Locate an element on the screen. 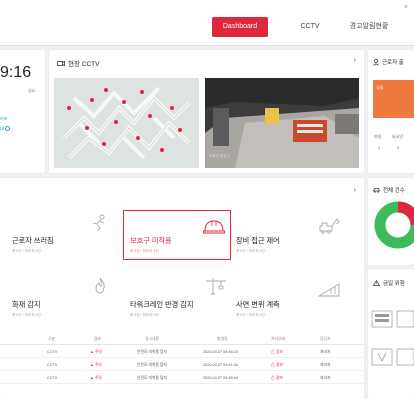  person-icon is located at coordinates (376, 62).